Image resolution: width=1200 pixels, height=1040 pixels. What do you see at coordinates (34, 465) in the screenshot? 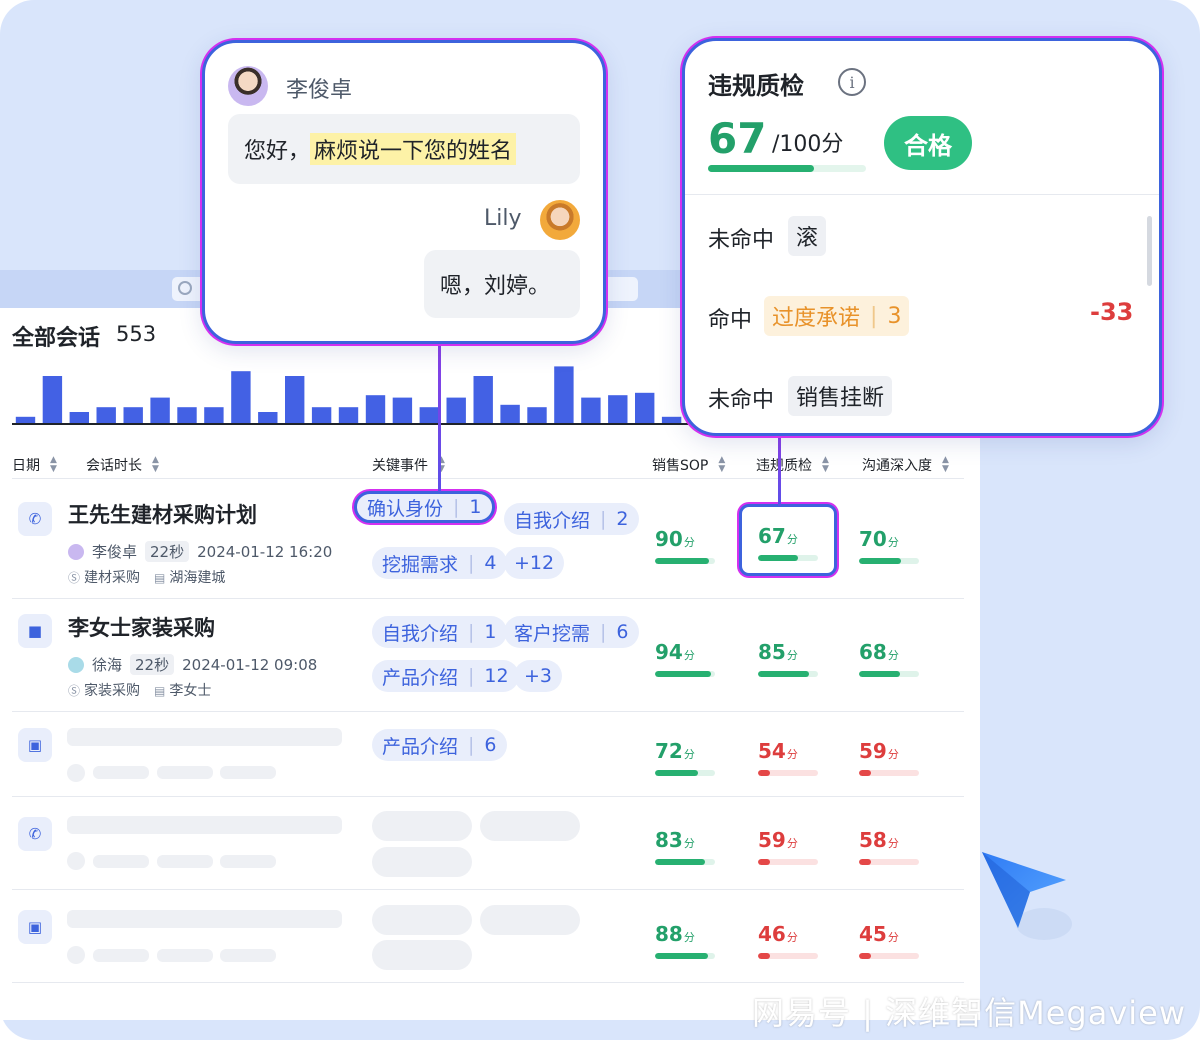
I see `column-date: 日期 ▲ ▼` at bounding box center [34, 465].